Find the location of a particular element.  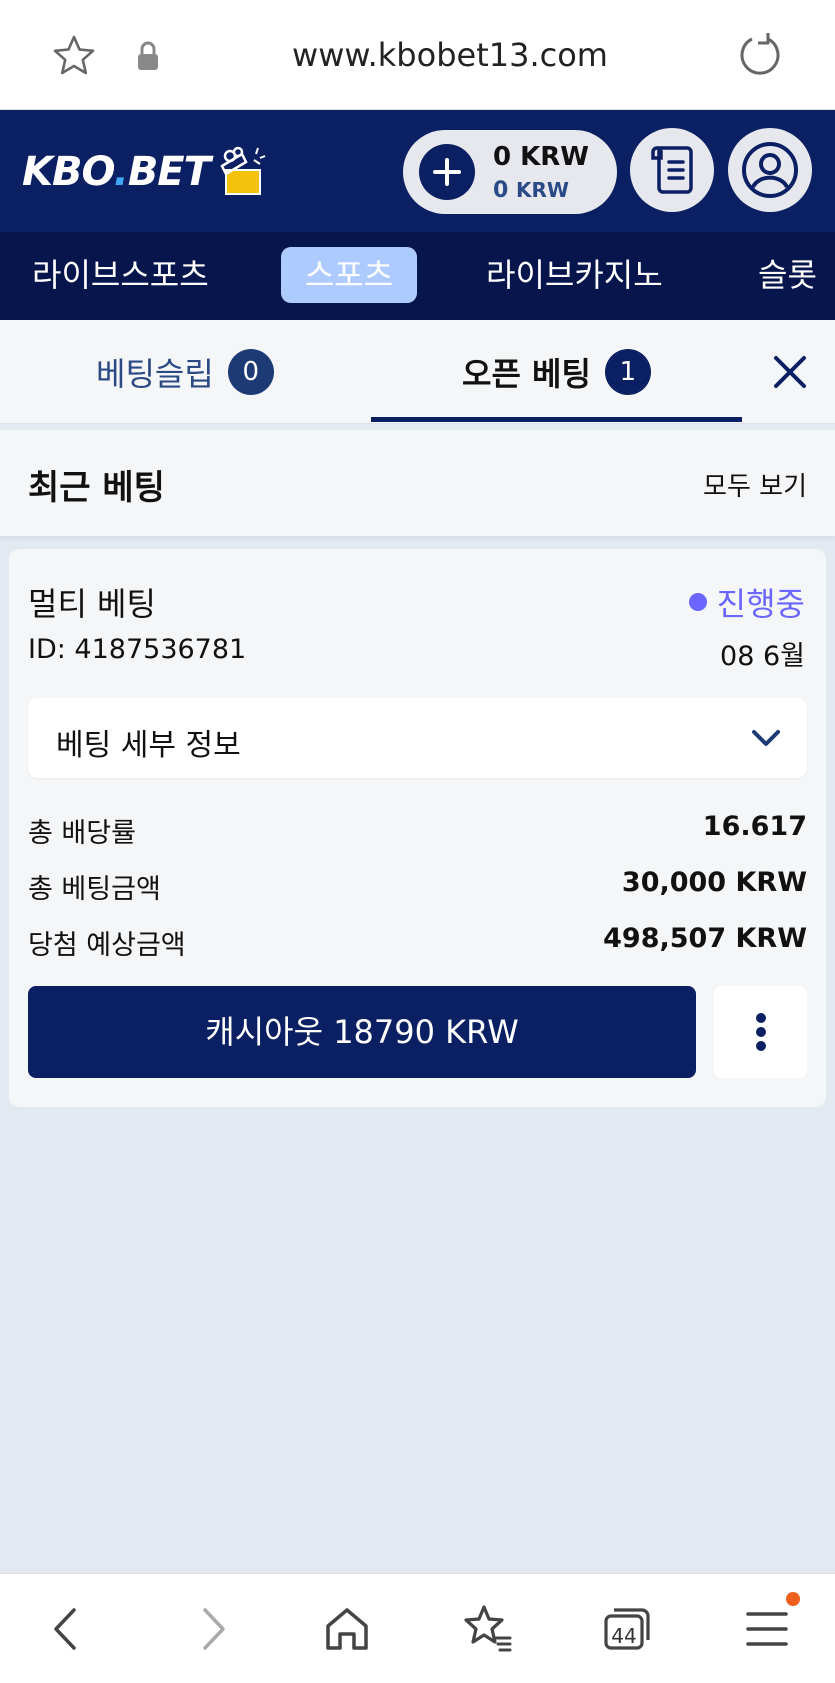

home-icon is located at coordinates (347, 1629).